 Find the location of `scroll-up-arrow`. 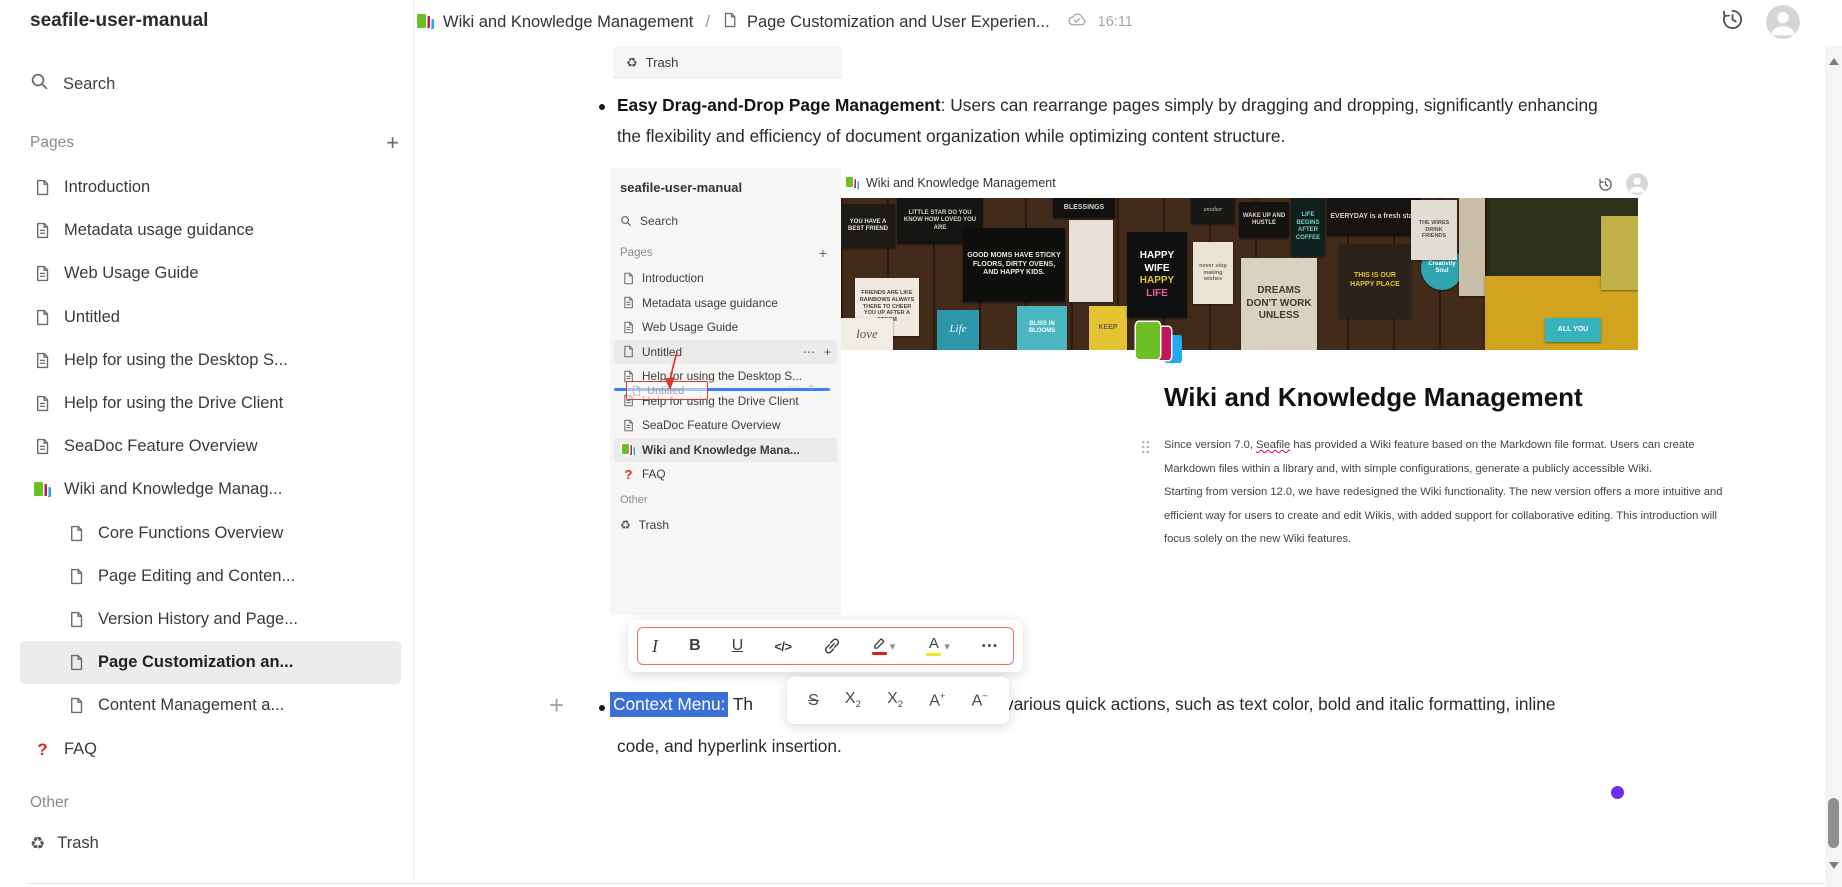

scroll-up-arrow is located at coordinates (1833, 61).